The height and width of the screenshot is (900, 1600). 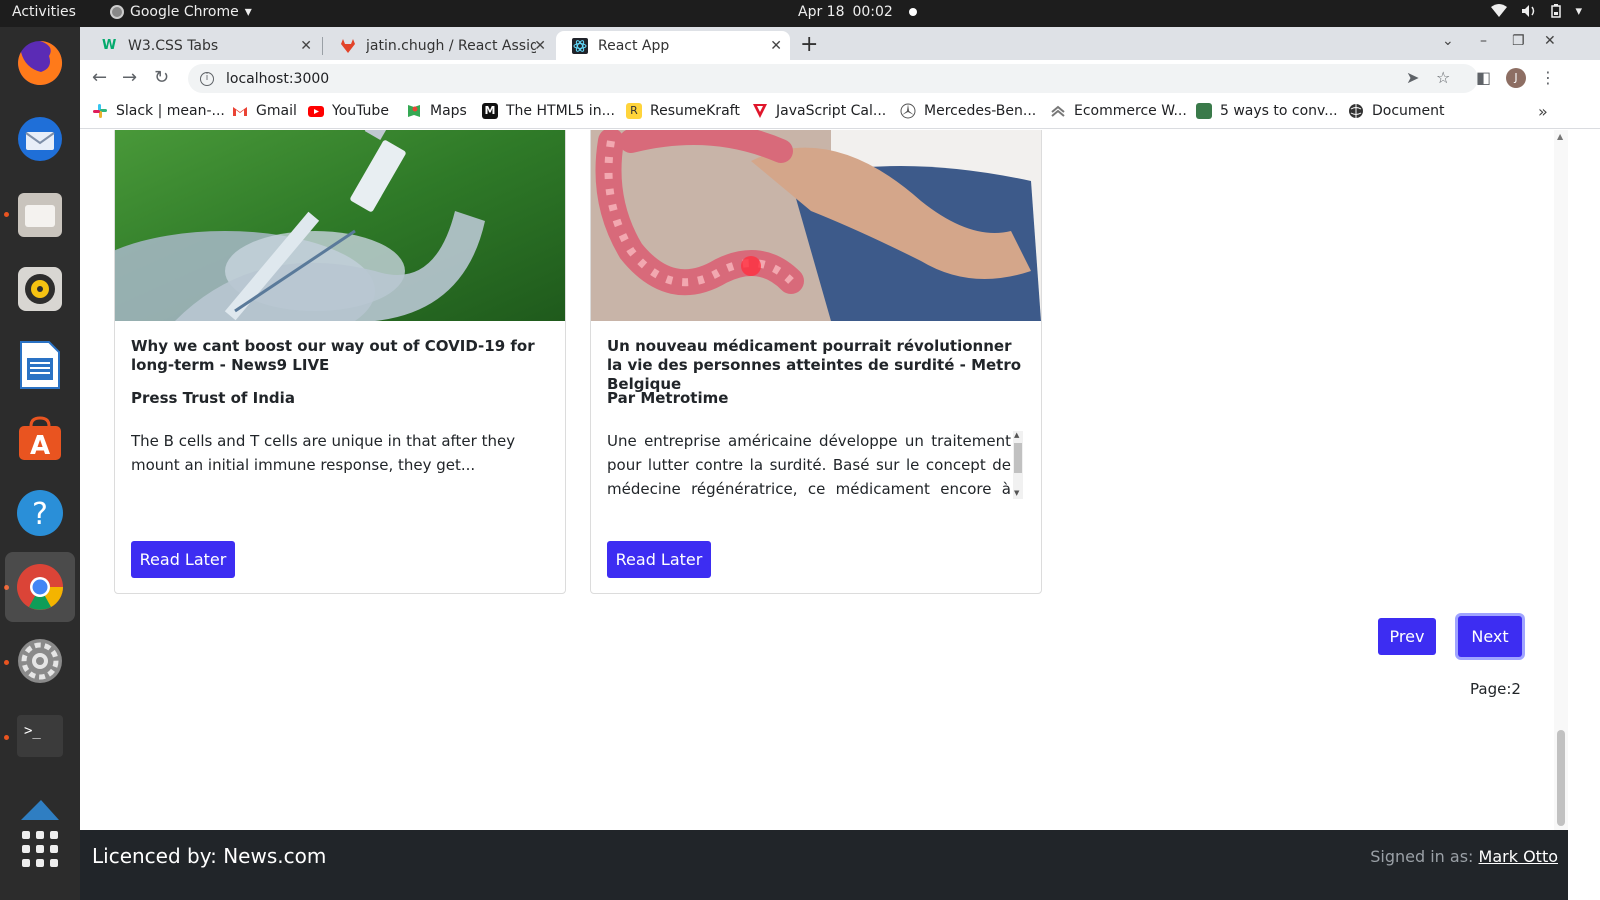 I want to click on react-icon, so click(x=580, y=45).